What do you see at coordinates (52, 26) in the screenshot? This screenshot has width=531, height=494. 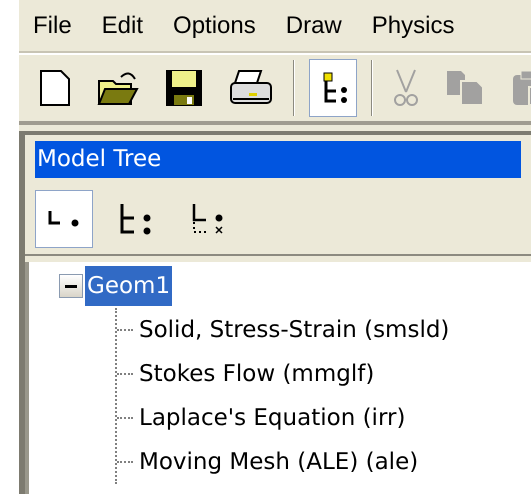 I see `menu-item: File` at bounding box center [52, 26].